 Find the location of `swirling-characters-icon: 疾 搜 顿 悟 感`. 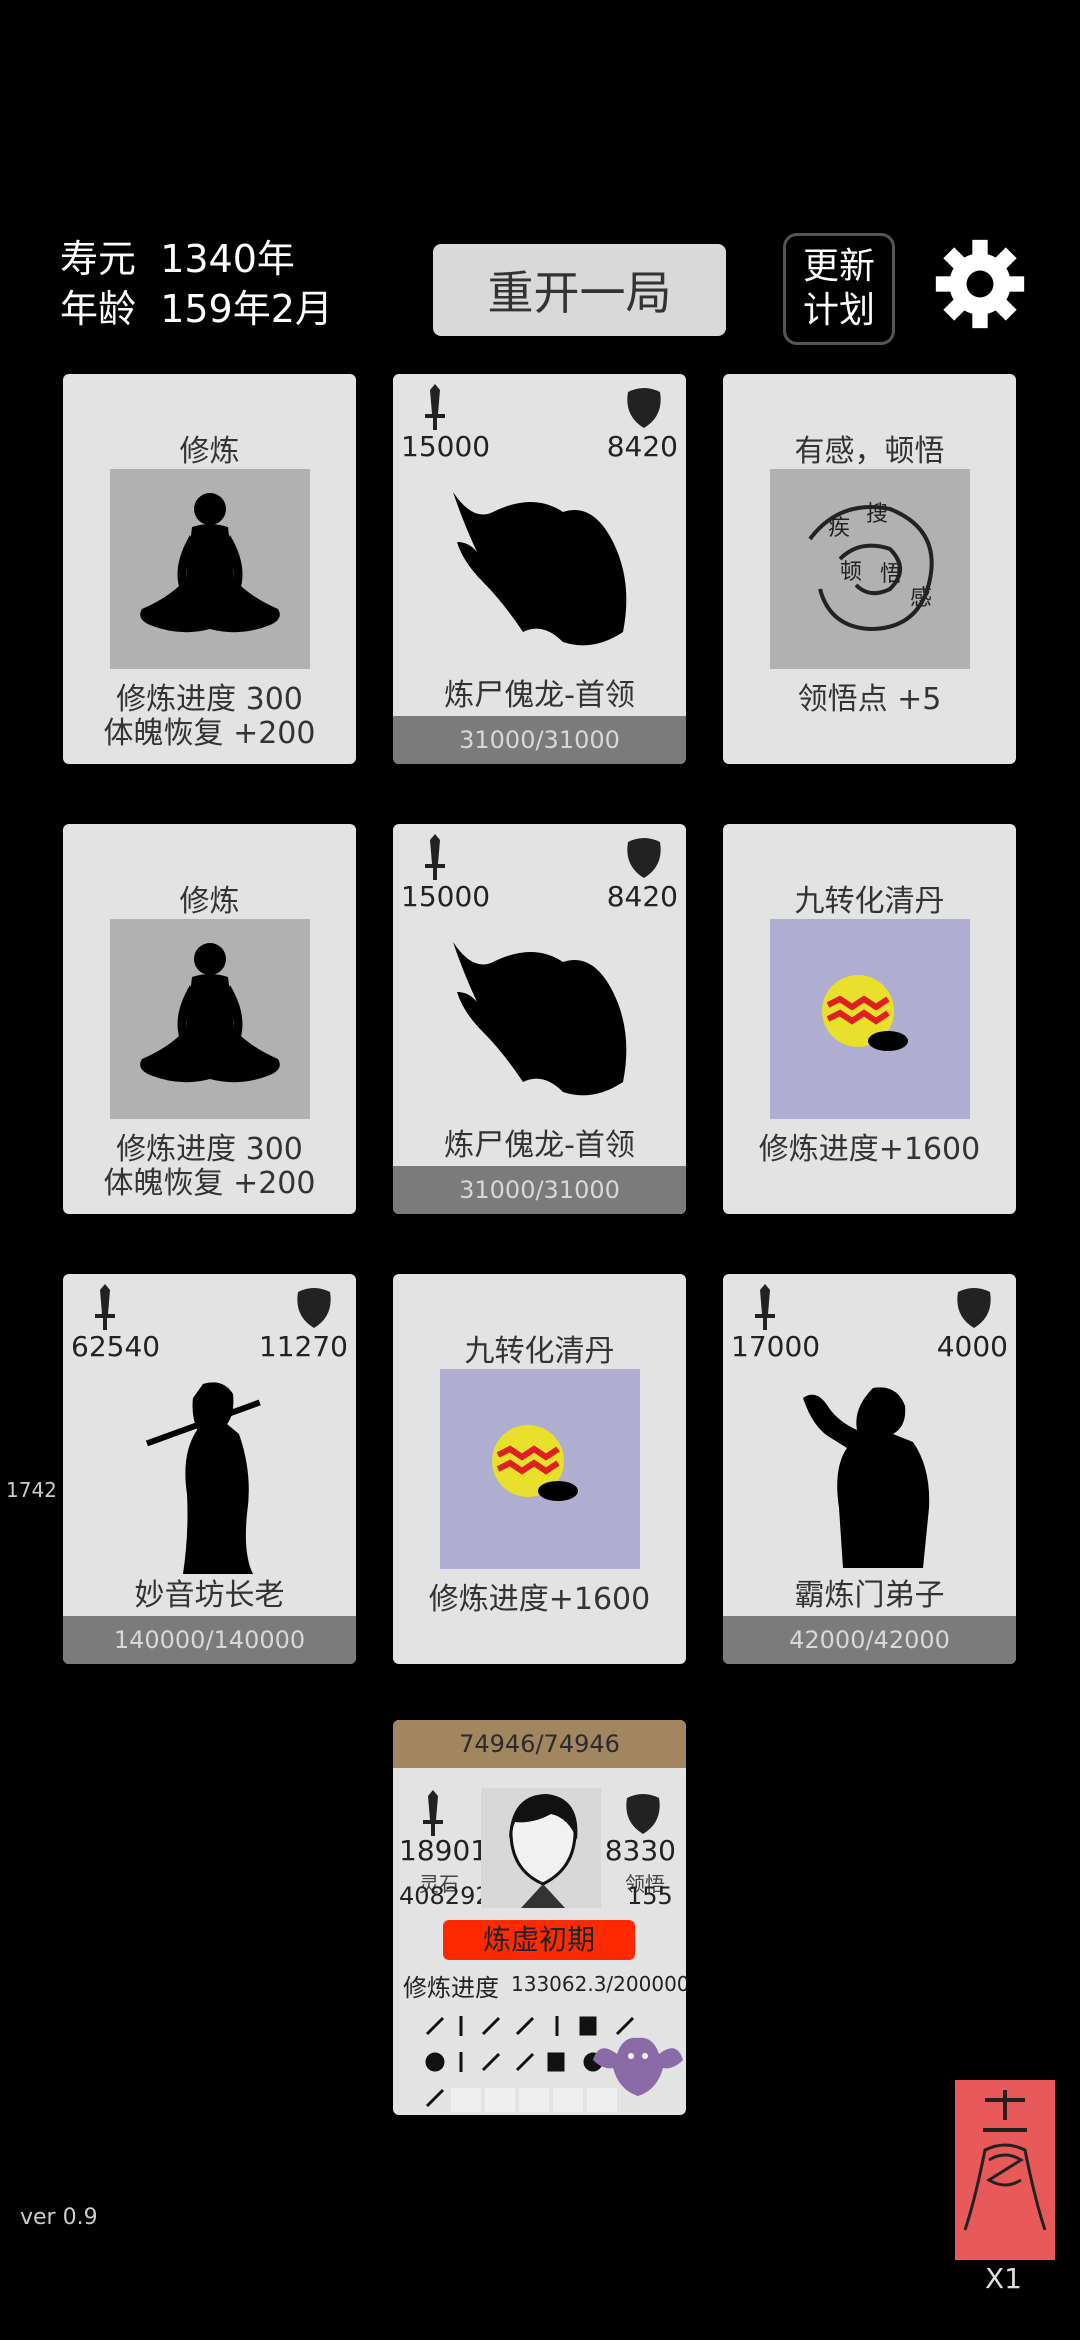

swirling-characters-icon: 疾 搜 顿 悟 感 is located at coordinates (870, 569).